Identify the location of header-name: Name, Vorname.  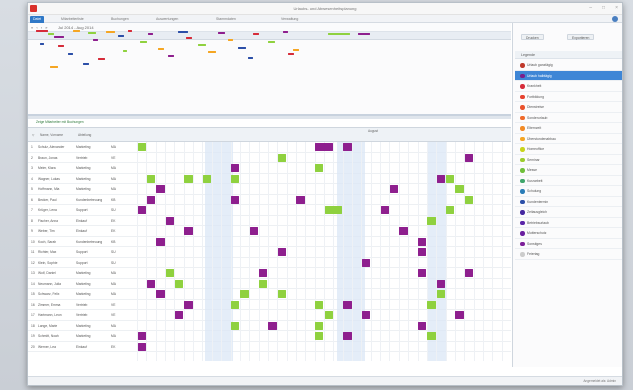
(51, 135).